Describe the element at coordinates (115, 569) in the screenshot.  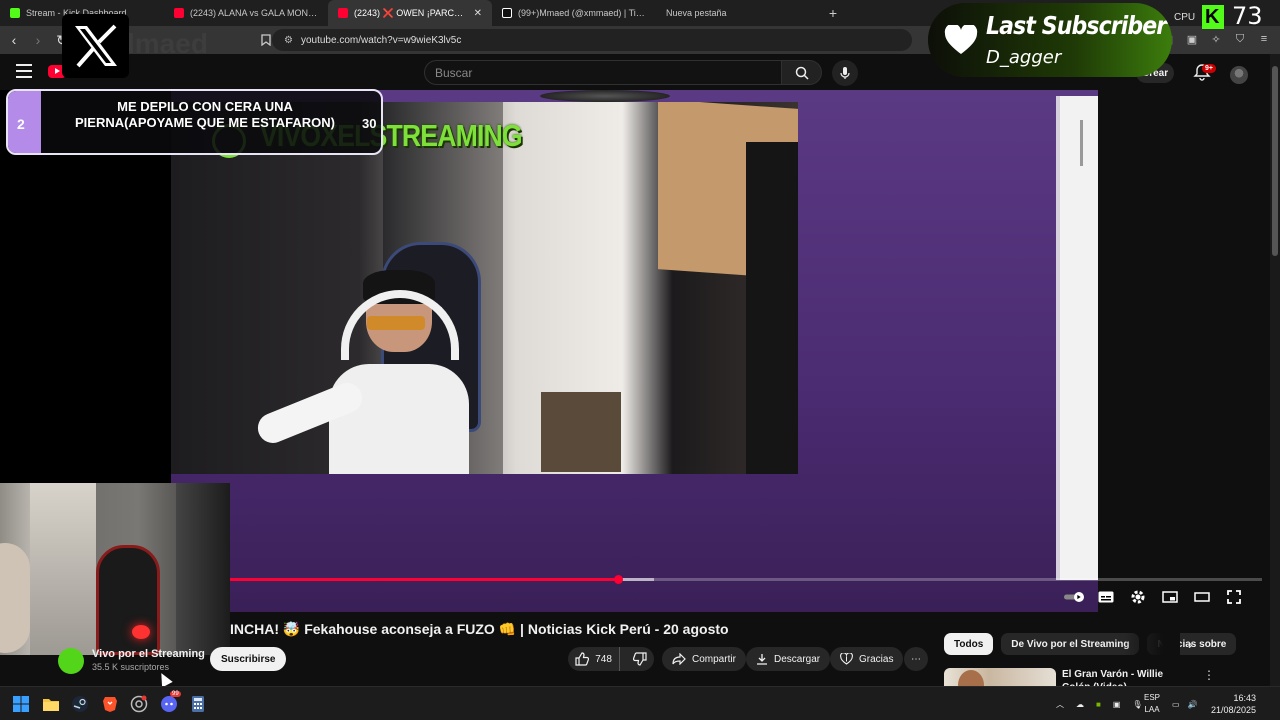
I see `facecam-overlay` at that location.